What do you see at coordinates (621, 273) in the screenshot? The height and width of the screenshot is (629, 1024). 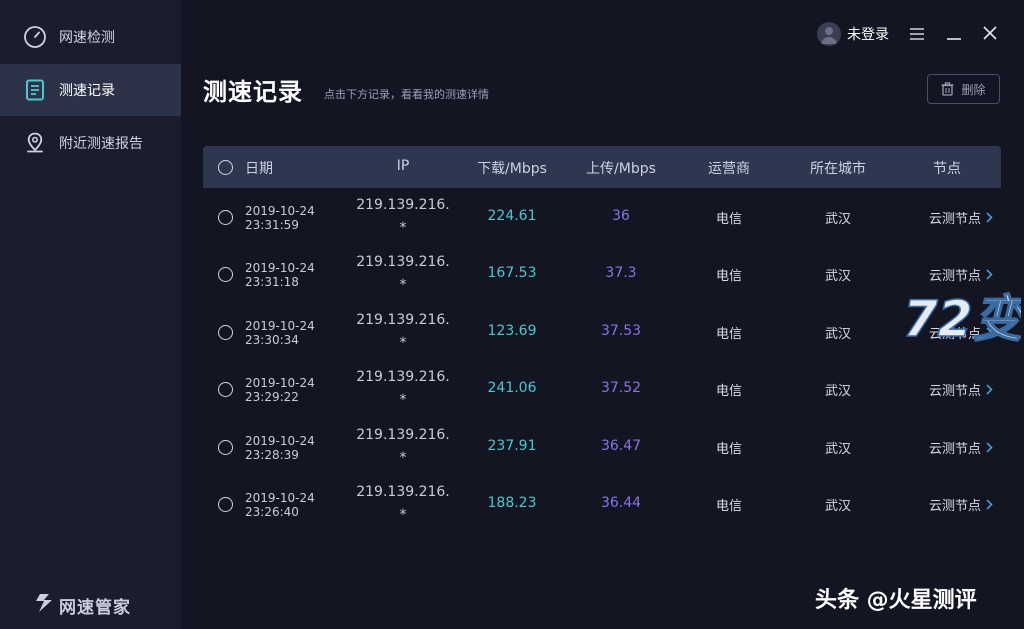 I see `row-upload: 37.3` at bounding box center [621, 273].